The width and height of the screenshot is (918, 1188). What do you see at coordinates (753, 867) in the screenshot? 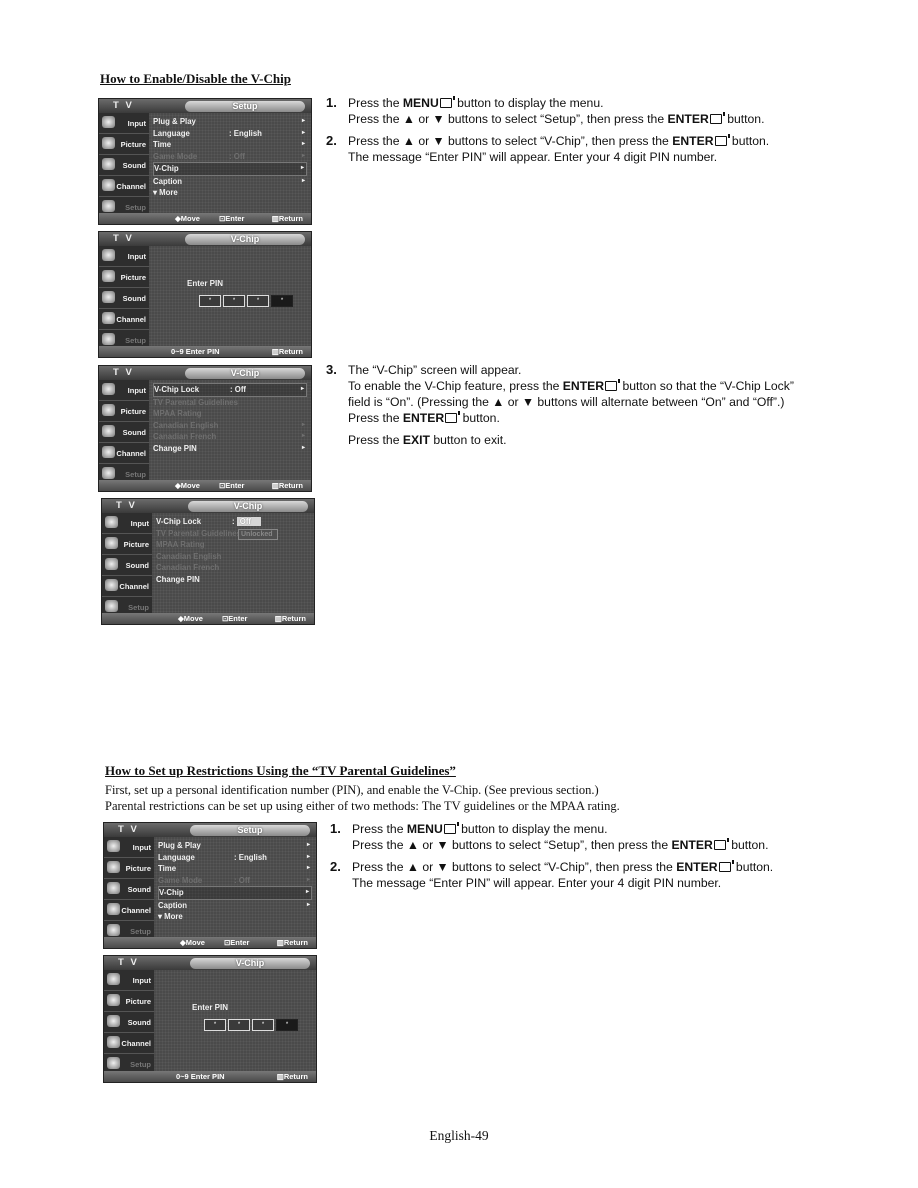
I see `step-text: button.` at bounding box center [753, 867].